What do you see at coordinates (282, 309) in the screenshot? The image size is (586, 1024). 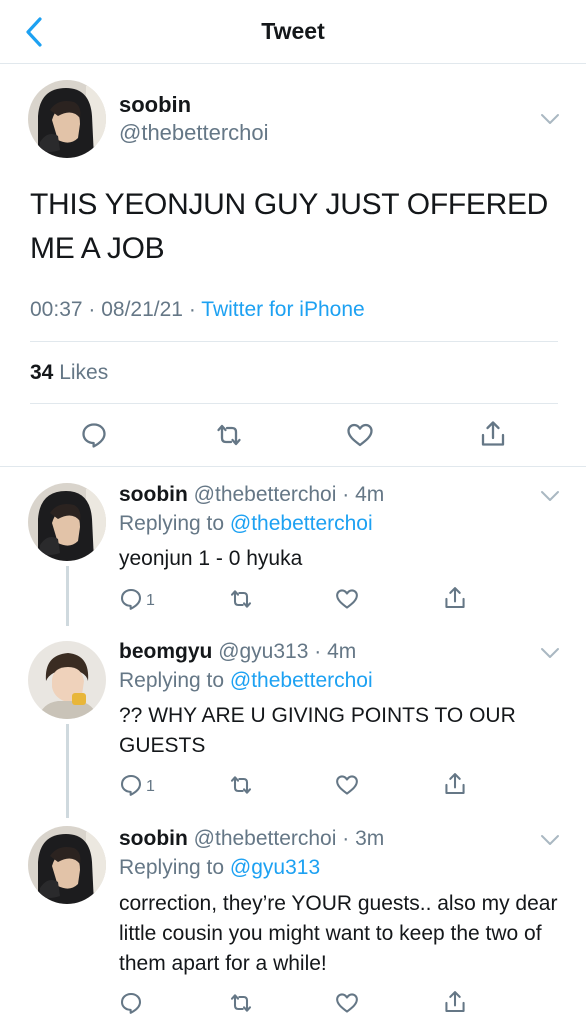 I see `tweet-source: Twitter for iPhone` at bounding box center [282, 309].